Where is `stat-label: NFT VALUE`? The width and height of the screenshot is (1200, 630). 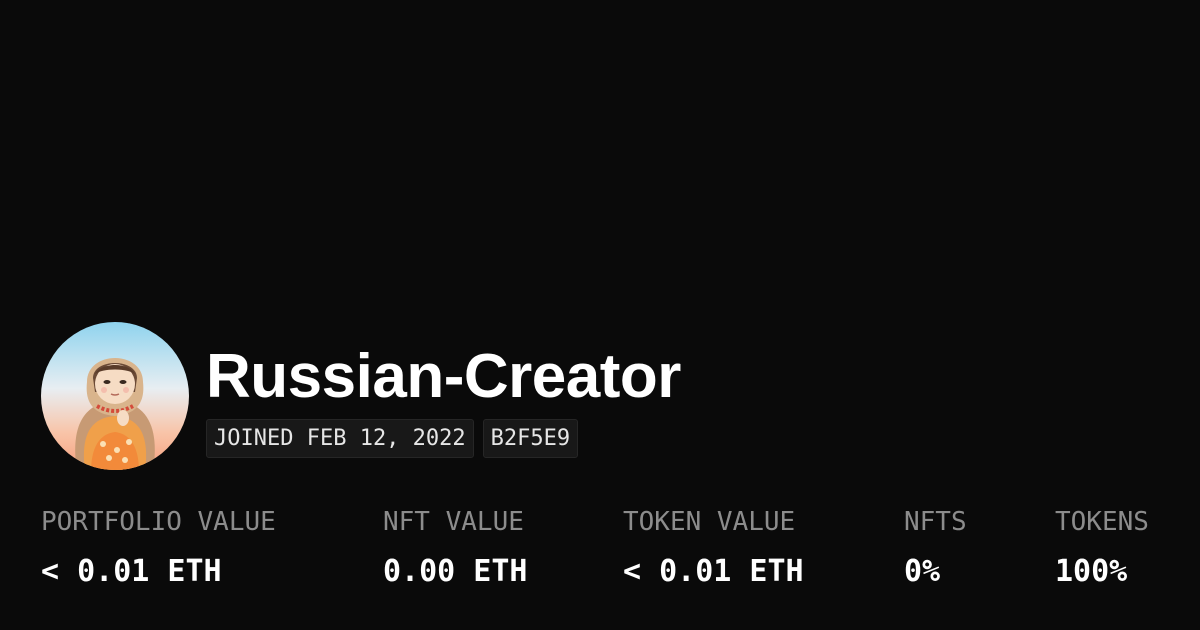 stat-label: NFT VALUE is located at coordinates (453, 522).